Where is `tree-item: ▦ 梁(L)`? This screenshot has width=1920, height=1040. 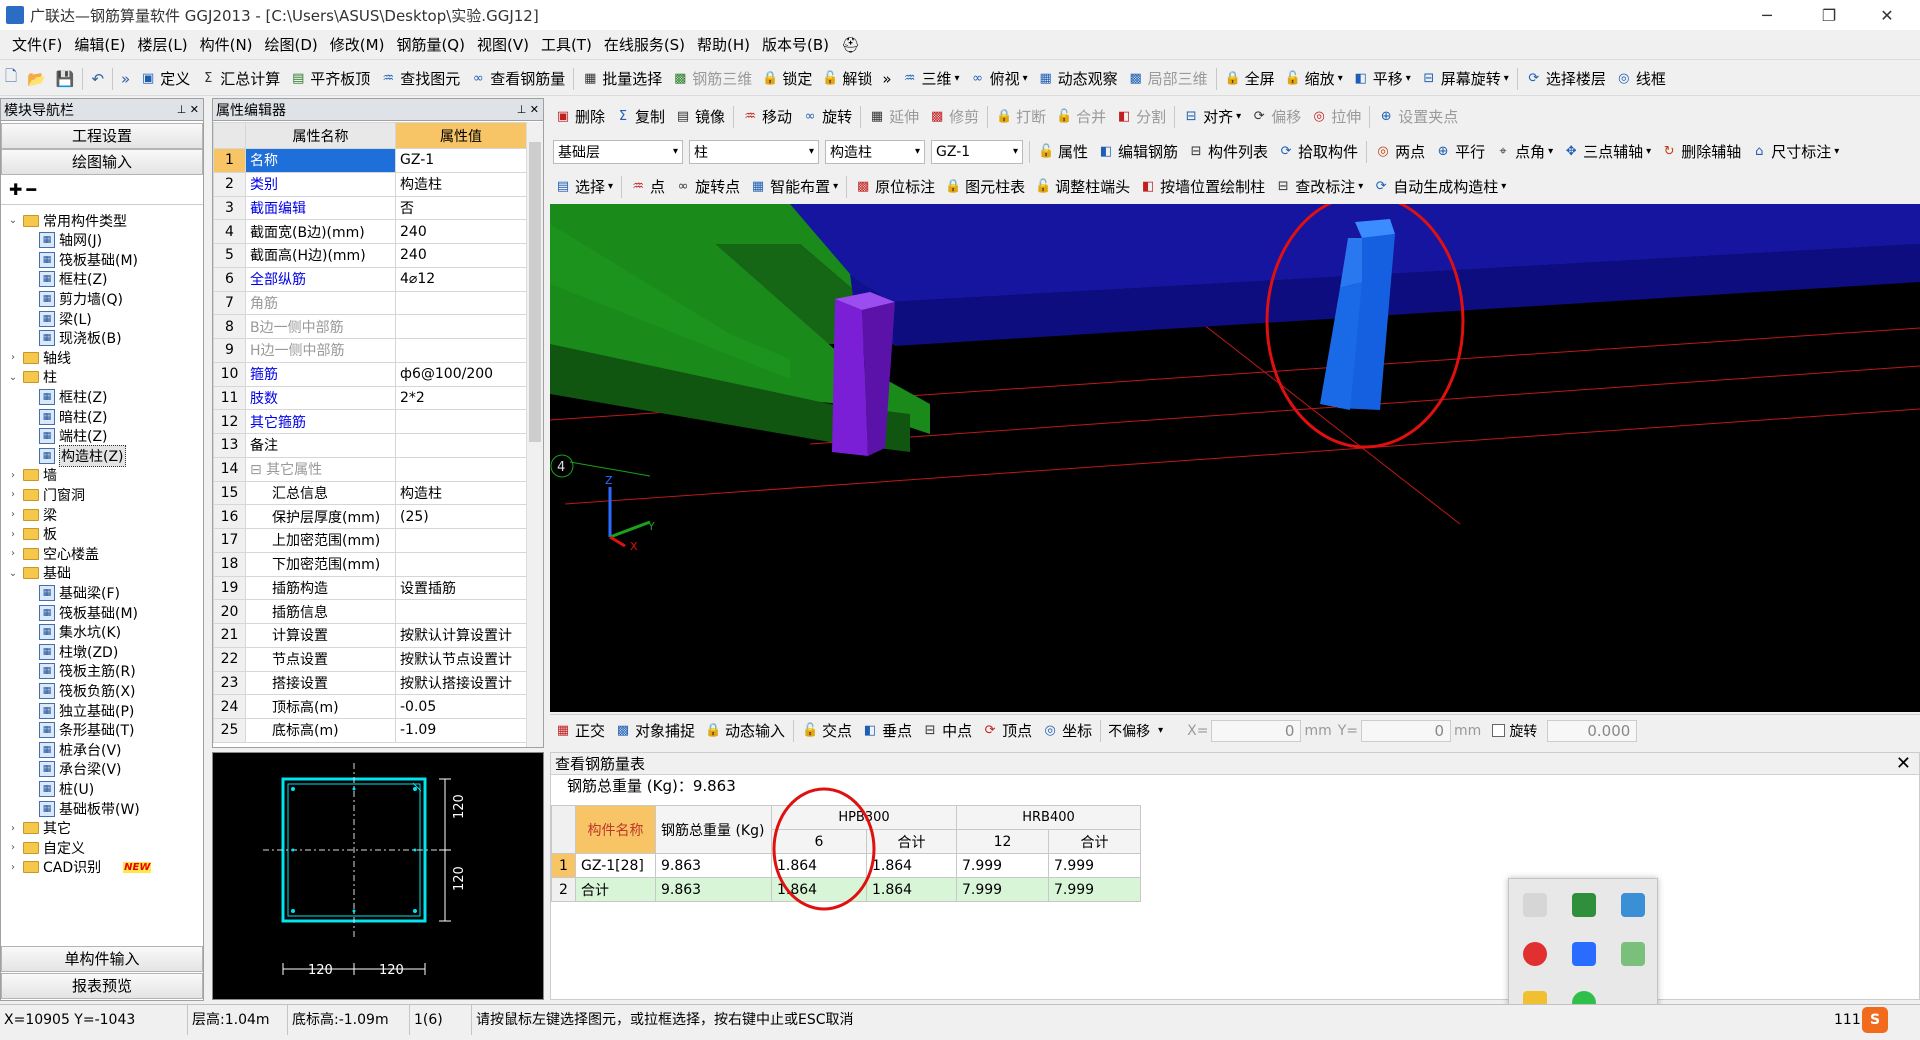
tree-item: ▦ 梁(L) is located at coordinates (63, 318).